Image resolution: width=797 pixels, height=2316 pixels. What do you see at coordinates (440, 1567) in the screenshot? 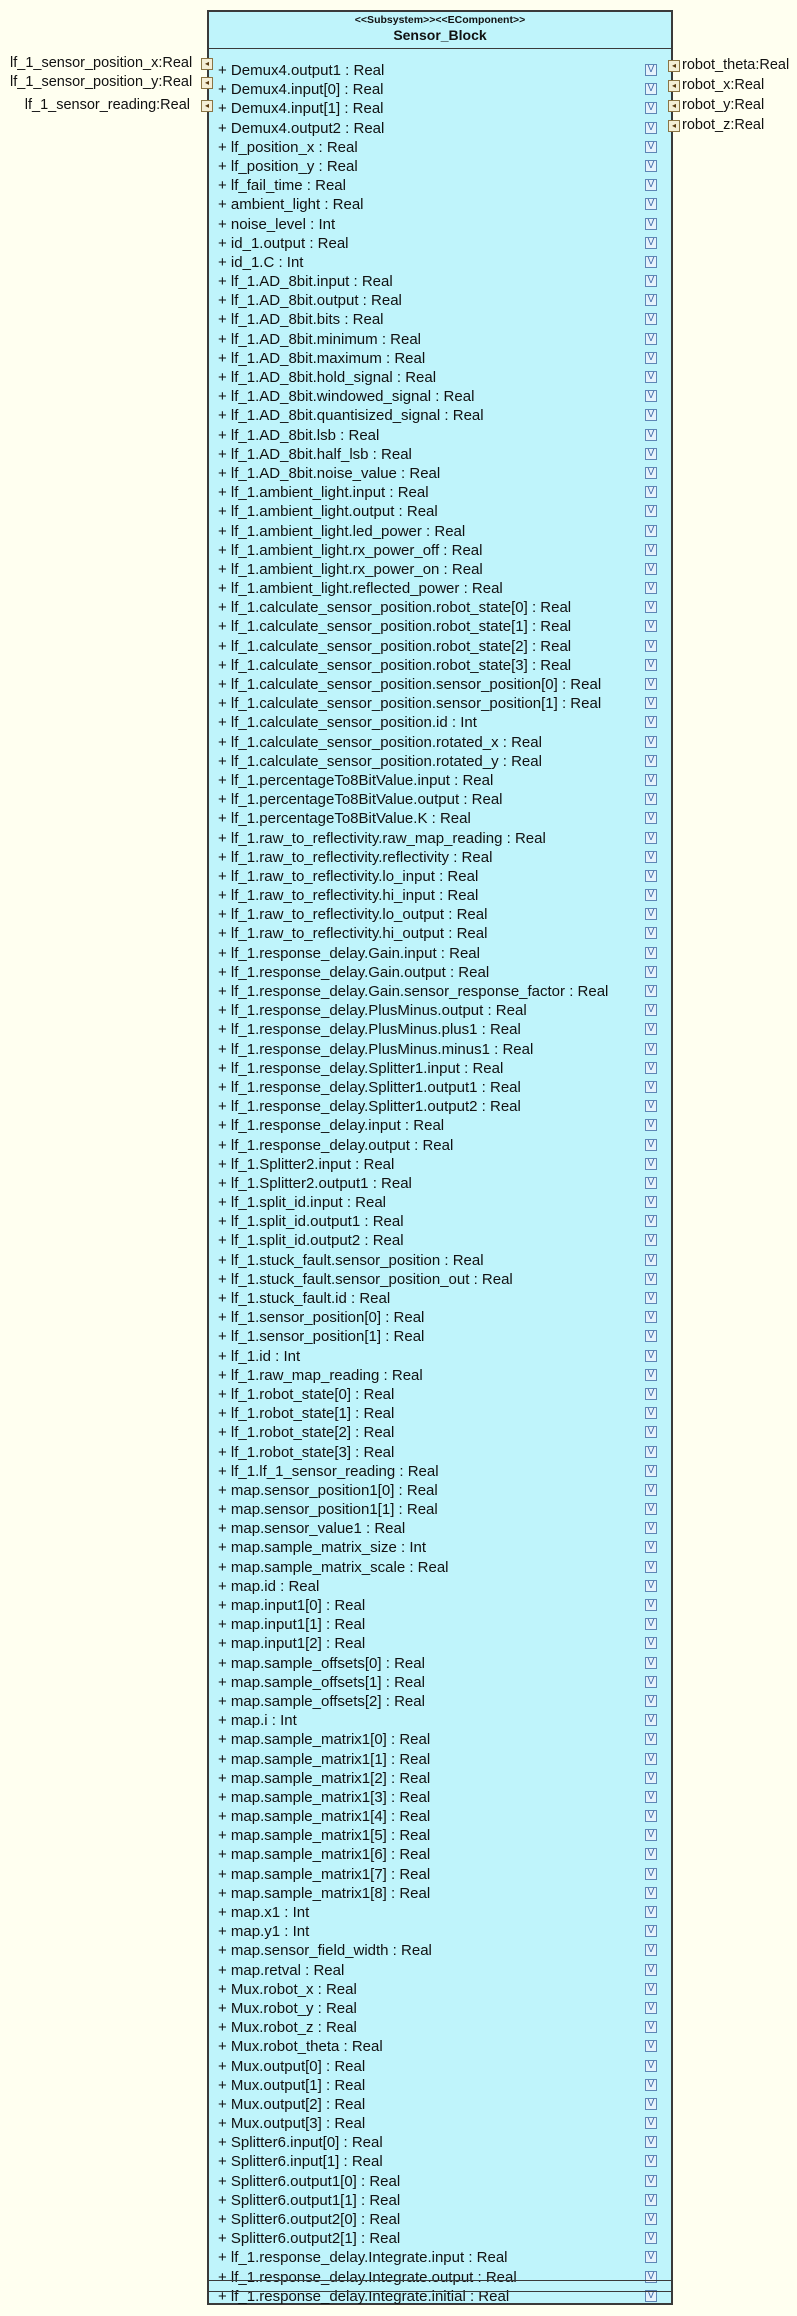
I see `attribute-row: + map.sample_matrix_scale : Real V` at bounding box center [440, 1567].